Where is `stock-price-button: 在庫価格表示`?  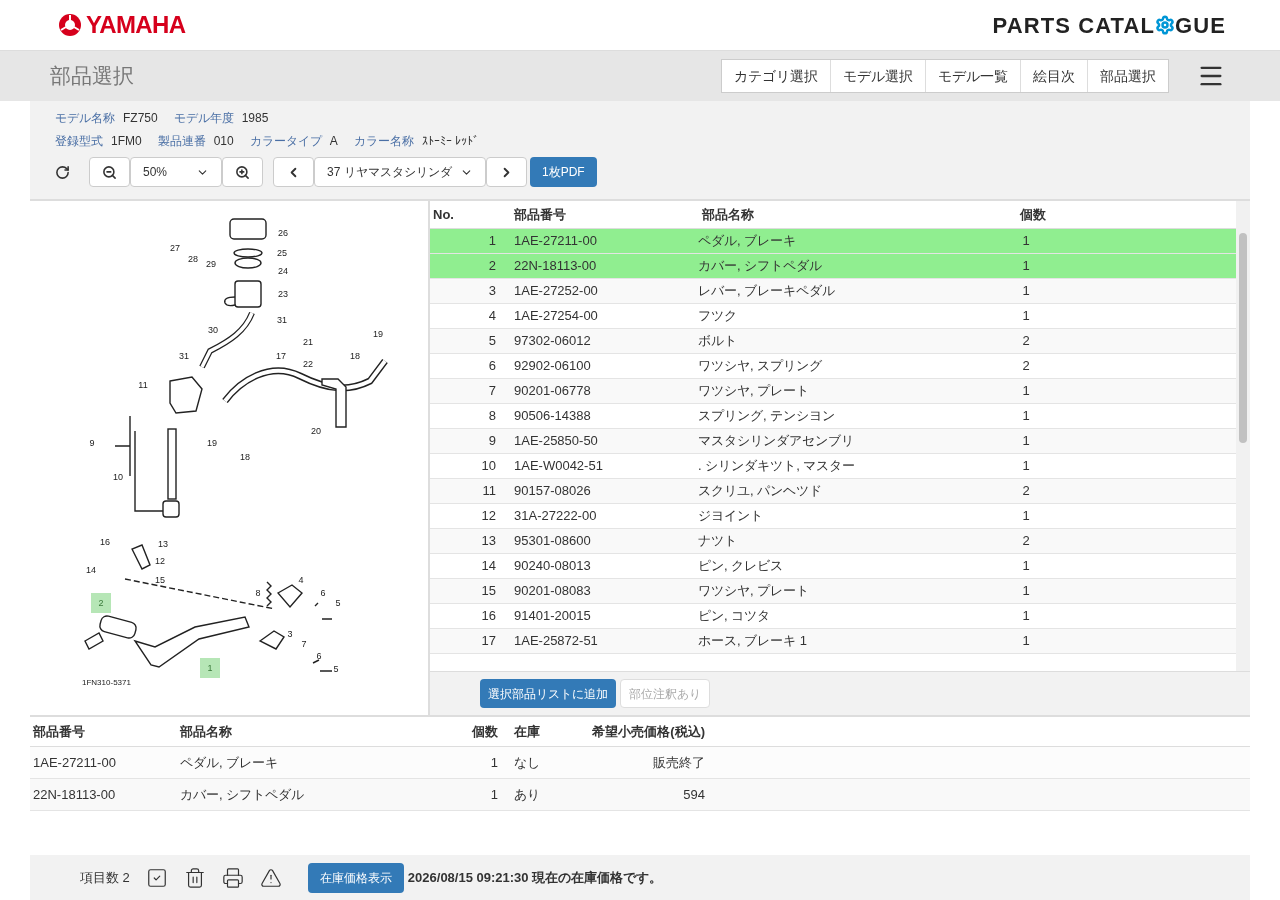 stock-price-button: 在庫価格表示 is located at coordinates (355, 877).